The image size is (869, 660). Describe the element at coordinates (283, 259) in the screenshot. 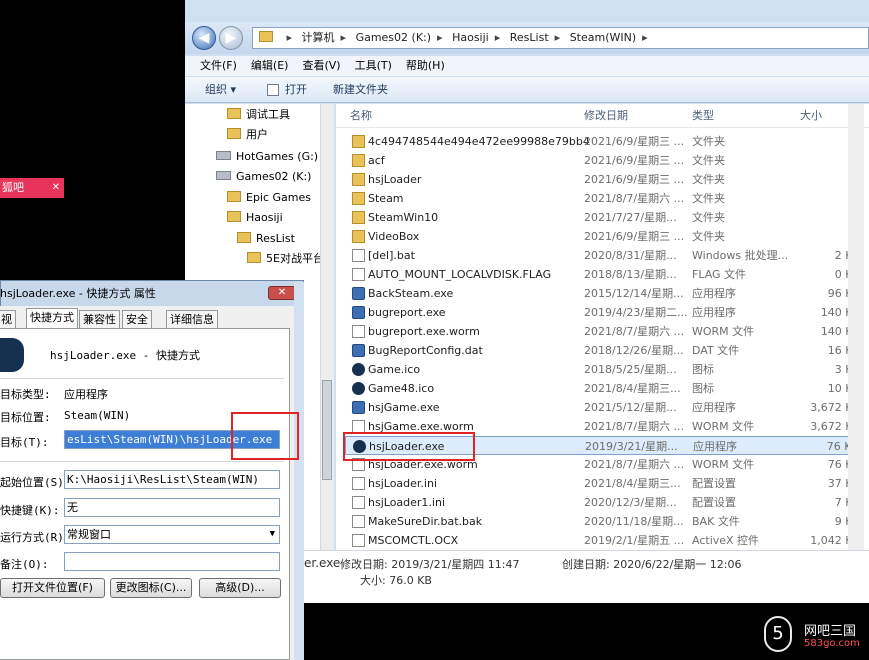

I see `tree-item: 5E对战平台` at that location.